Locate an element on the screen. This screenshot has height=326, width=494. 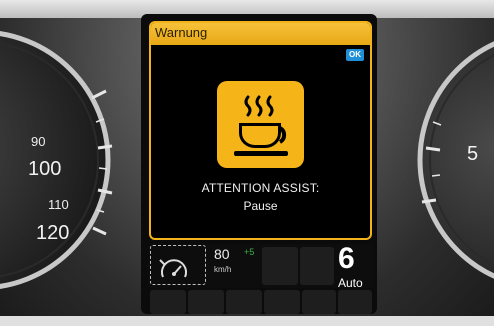
warning-header: Warnung is located at coordinates (260, 34).